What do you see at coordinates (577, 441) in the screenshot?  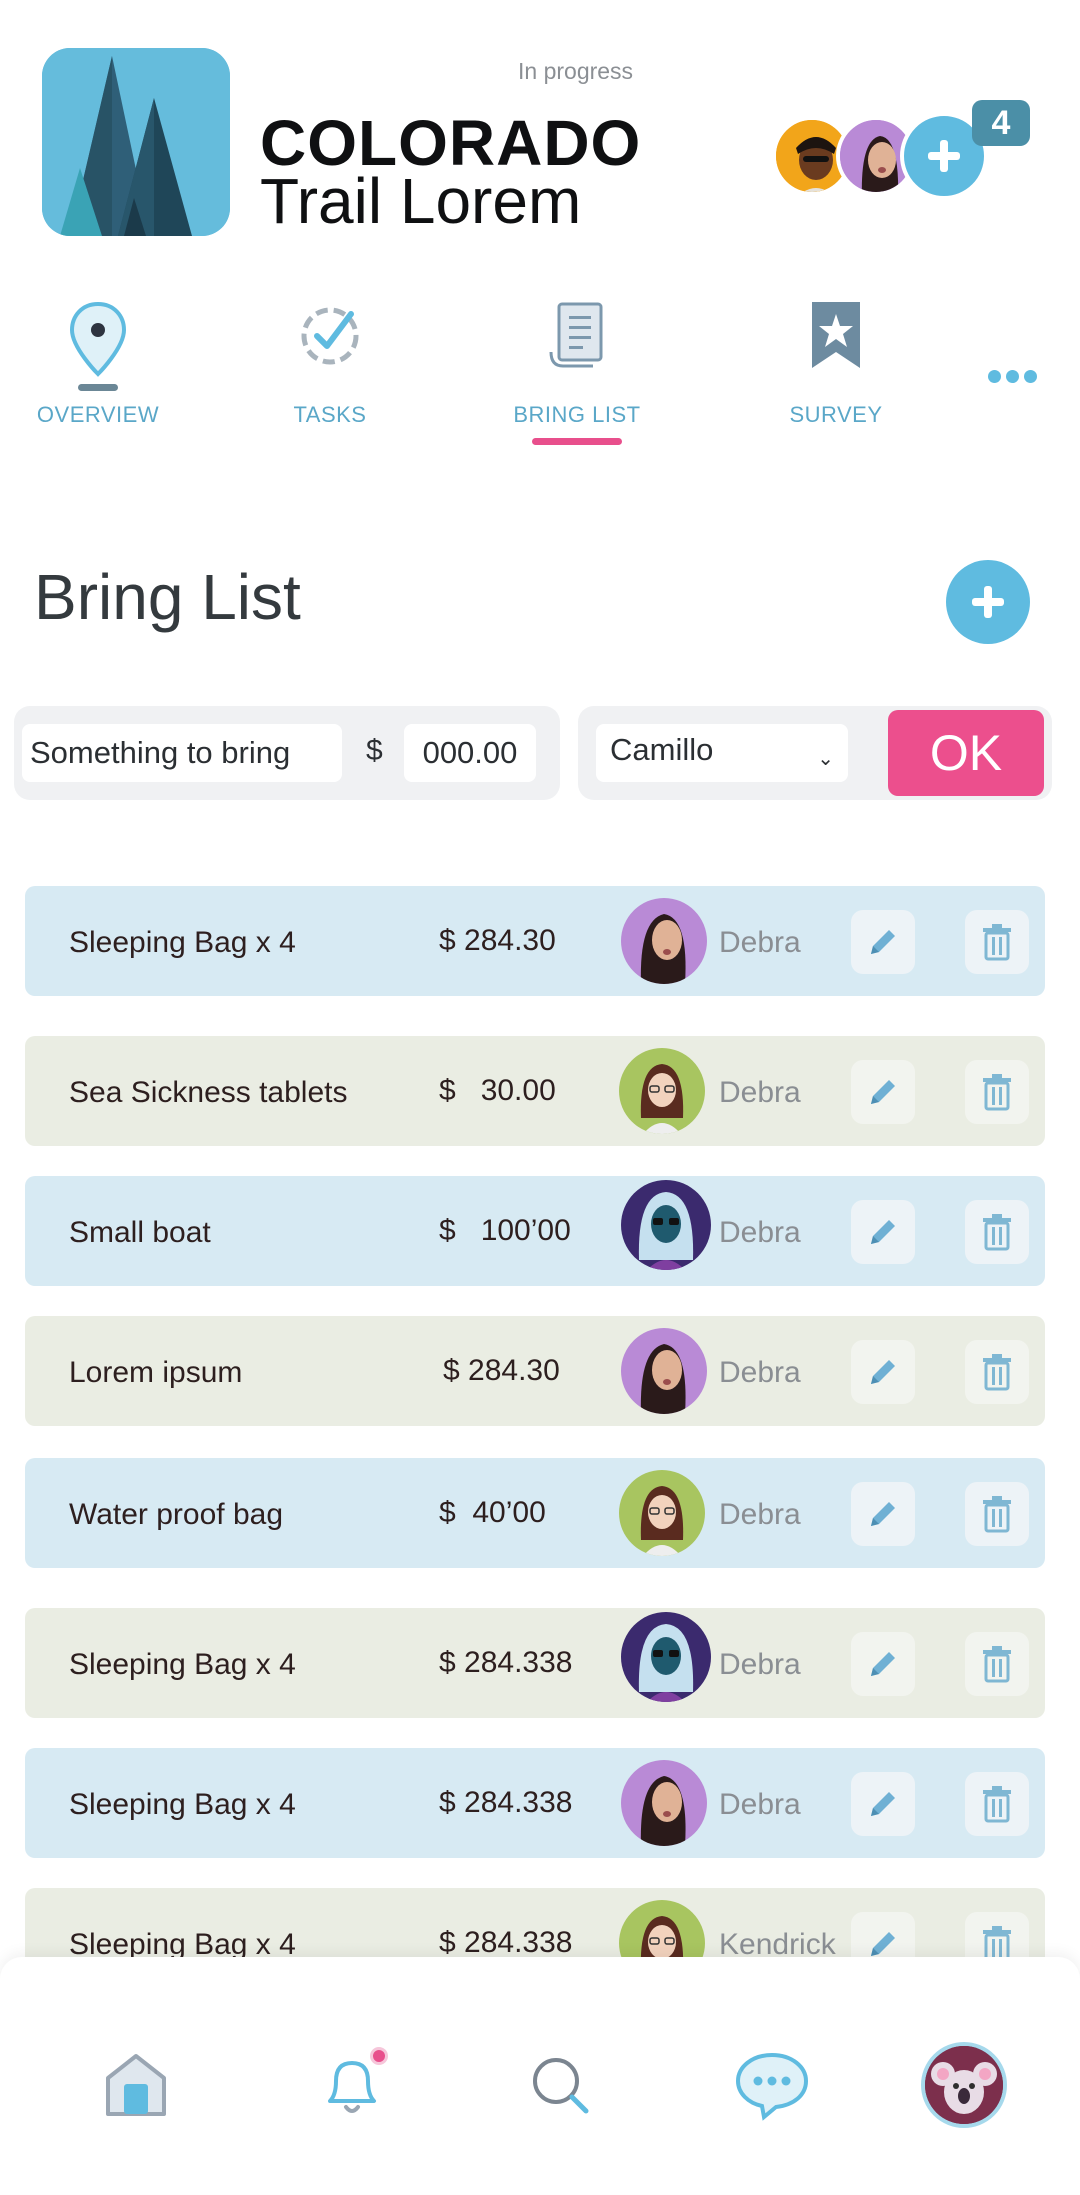 I see `active-tab-indicator` at bounding box center [577, 441].